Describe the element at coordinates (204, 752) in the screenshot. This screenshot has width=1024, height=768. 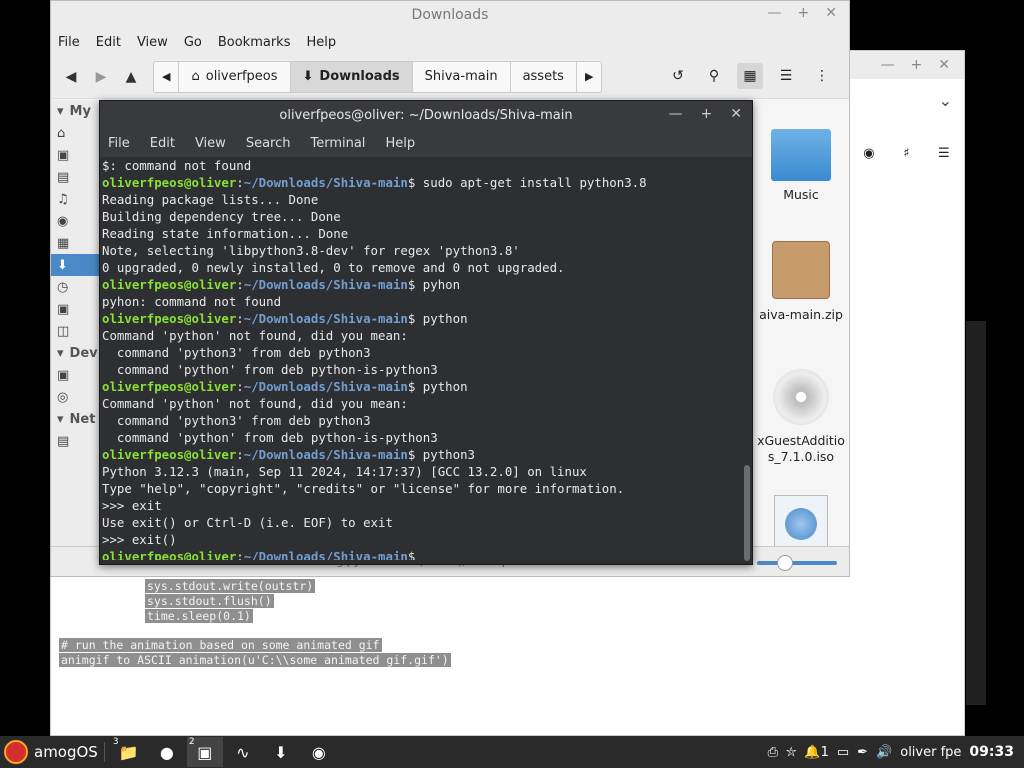
I see `taskbar-app-terminal: ▣ 2` at that location.